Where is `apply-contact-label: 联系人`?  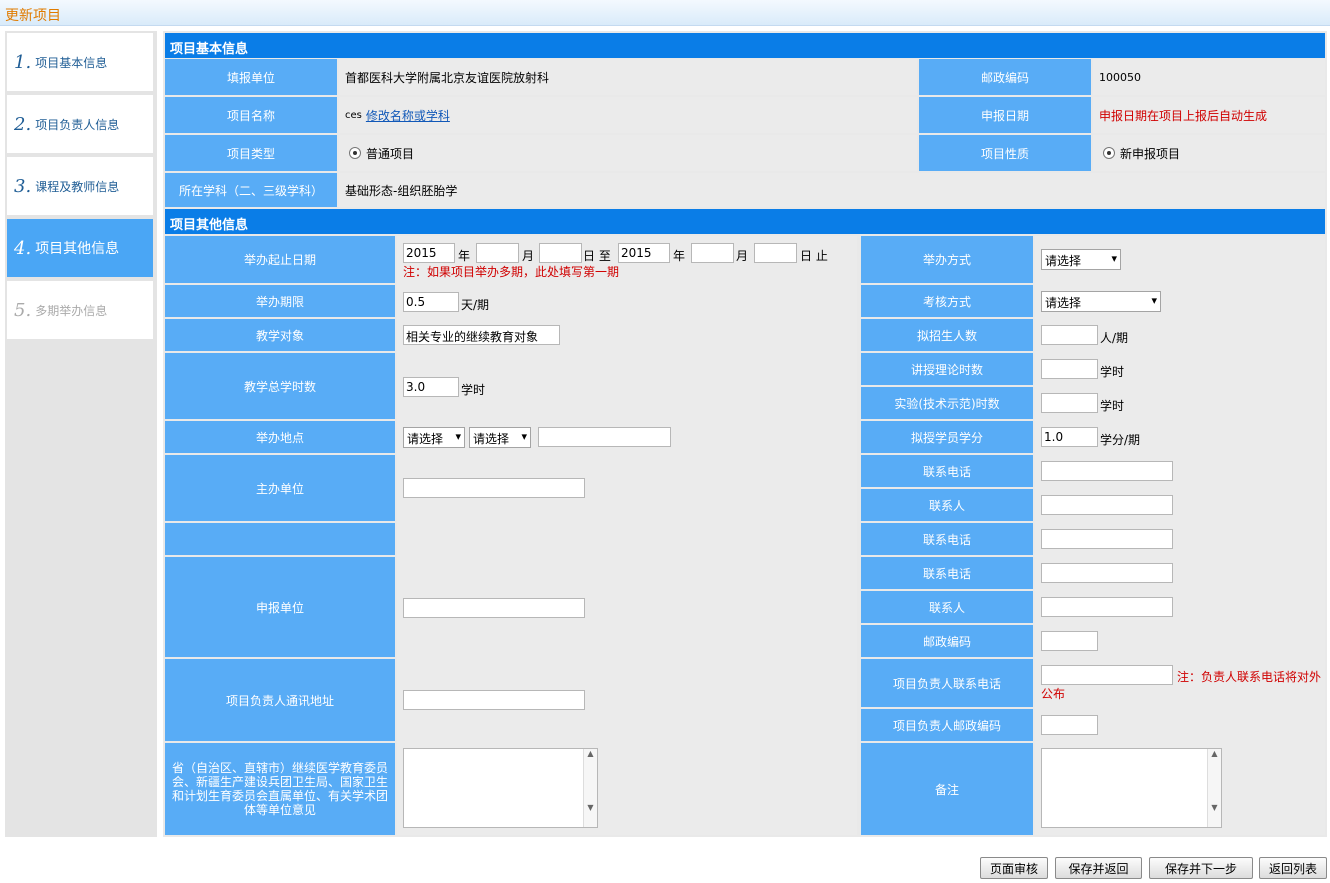 apply-contact-label: 联系人 is located at coordinates (947, 607).